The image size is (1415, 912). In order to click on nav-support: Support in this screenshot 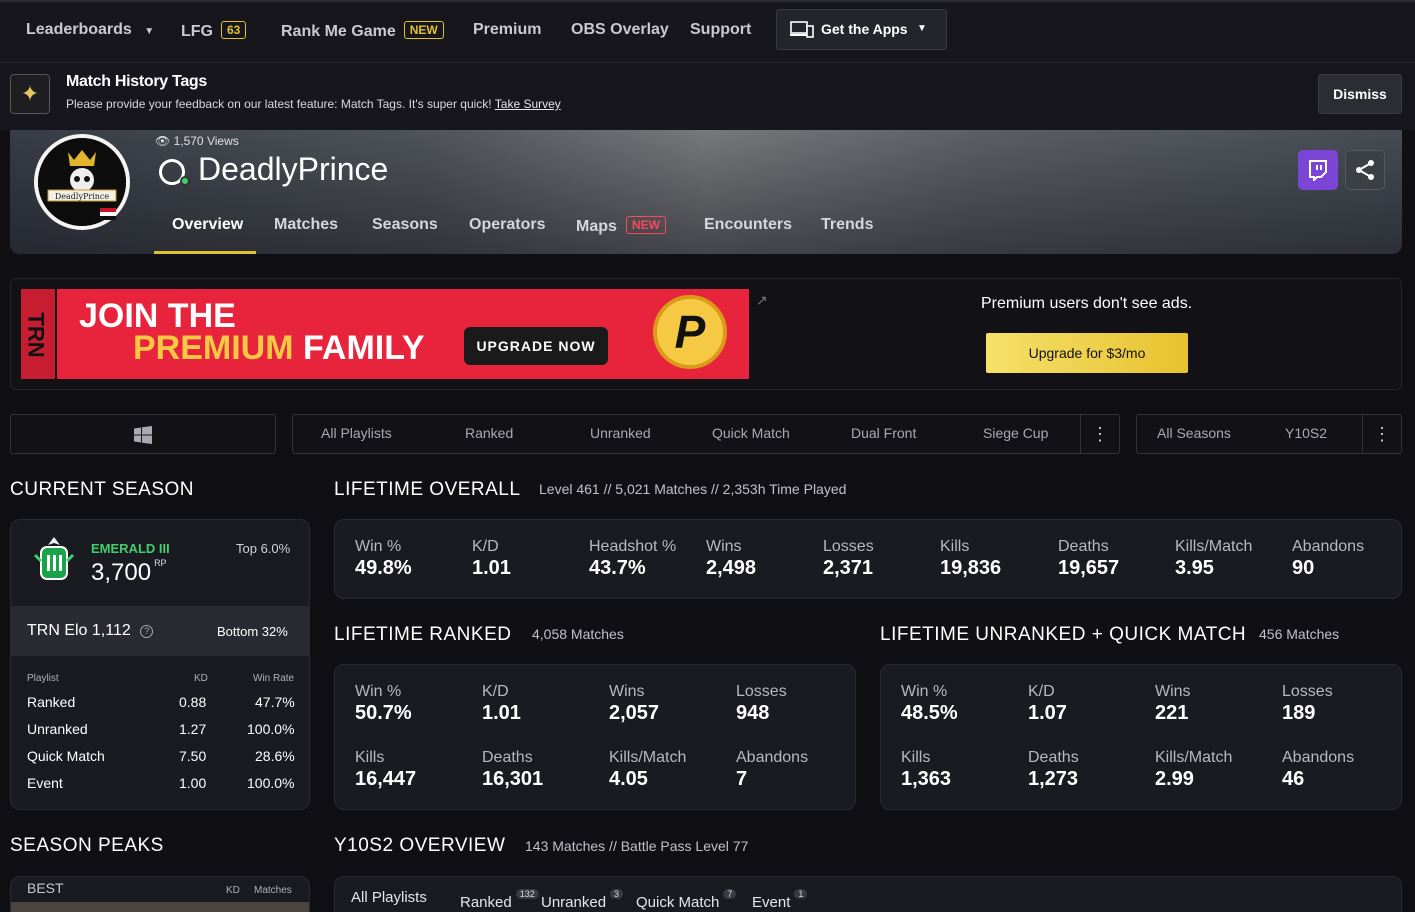, I will do `click(720, 30)`.